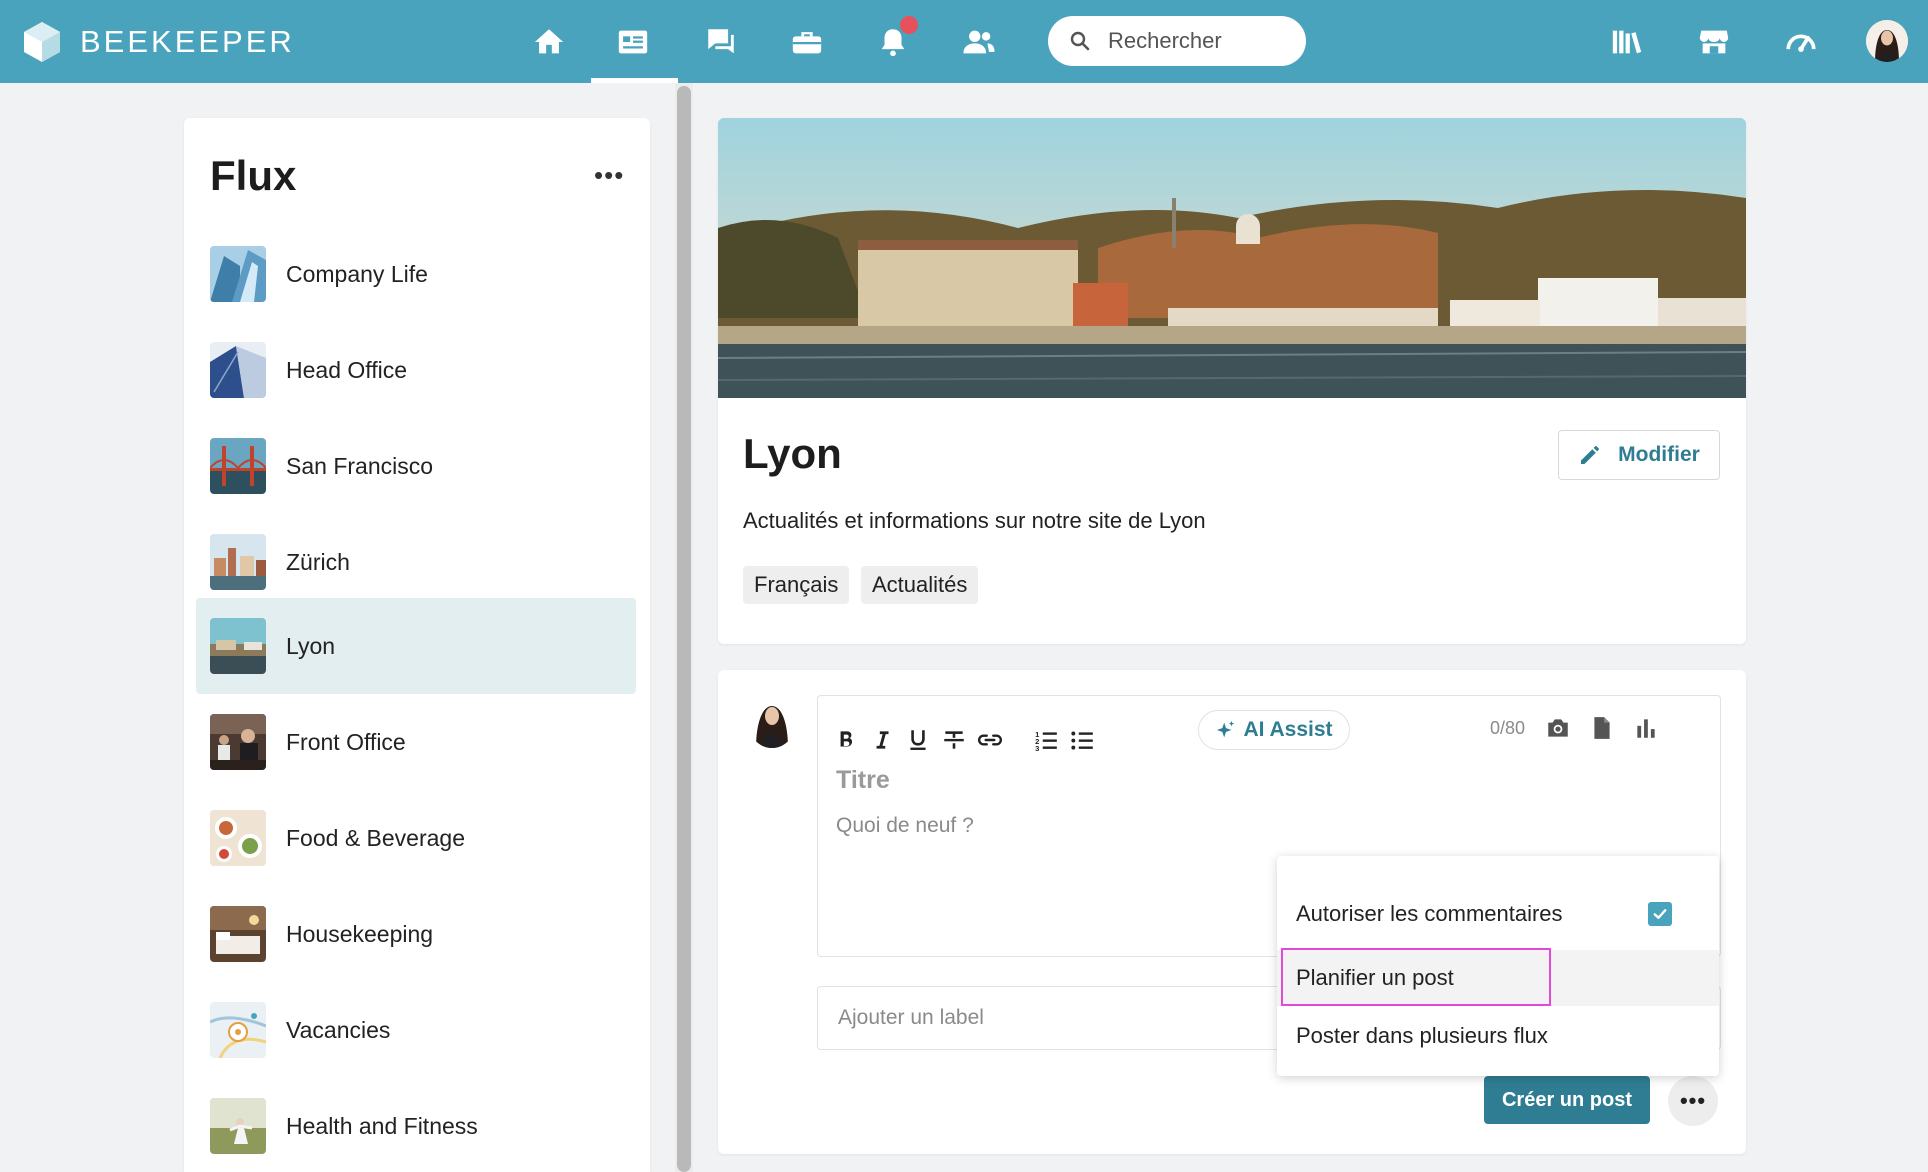 The width and height of the screenshot is (1928, 1172). Describe the element at coordinates (920, 585) in the screenshot. I see `stream-tag: Actualités` at that location.